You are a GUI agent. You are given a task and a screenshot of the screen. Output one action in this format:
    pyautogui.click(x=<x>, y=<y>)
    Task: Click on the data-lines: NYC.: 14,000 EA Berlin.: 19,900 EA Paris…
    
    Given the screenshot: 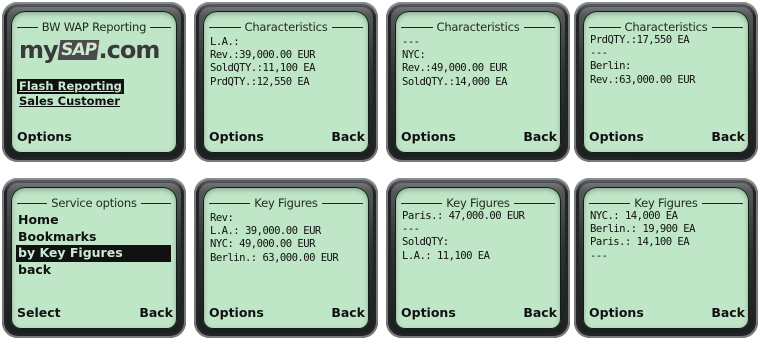 What is the action you would take?
    pyautogui.click(x=666, y=236)
    